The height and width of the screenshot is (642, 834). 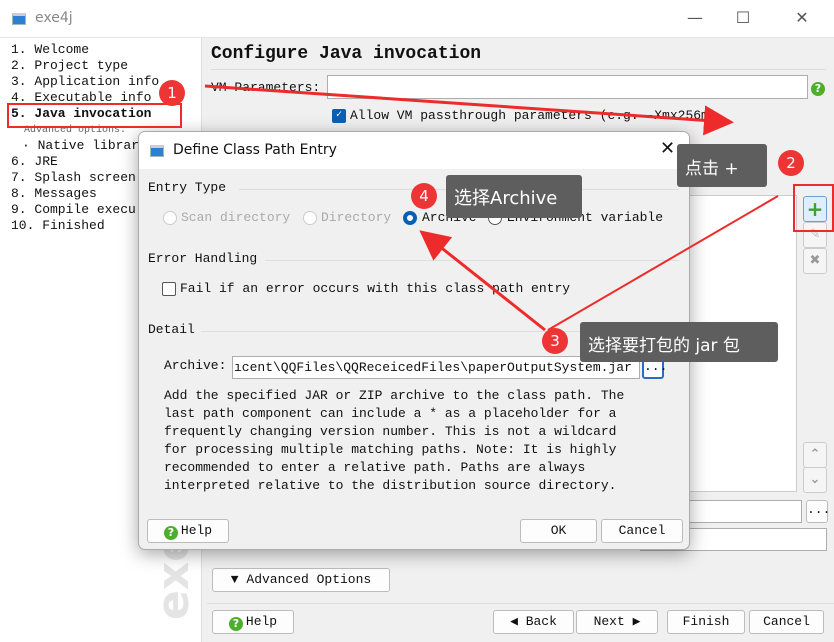 I want to click on tip-click-plus: 点击 +, so click(x=722, y=165).